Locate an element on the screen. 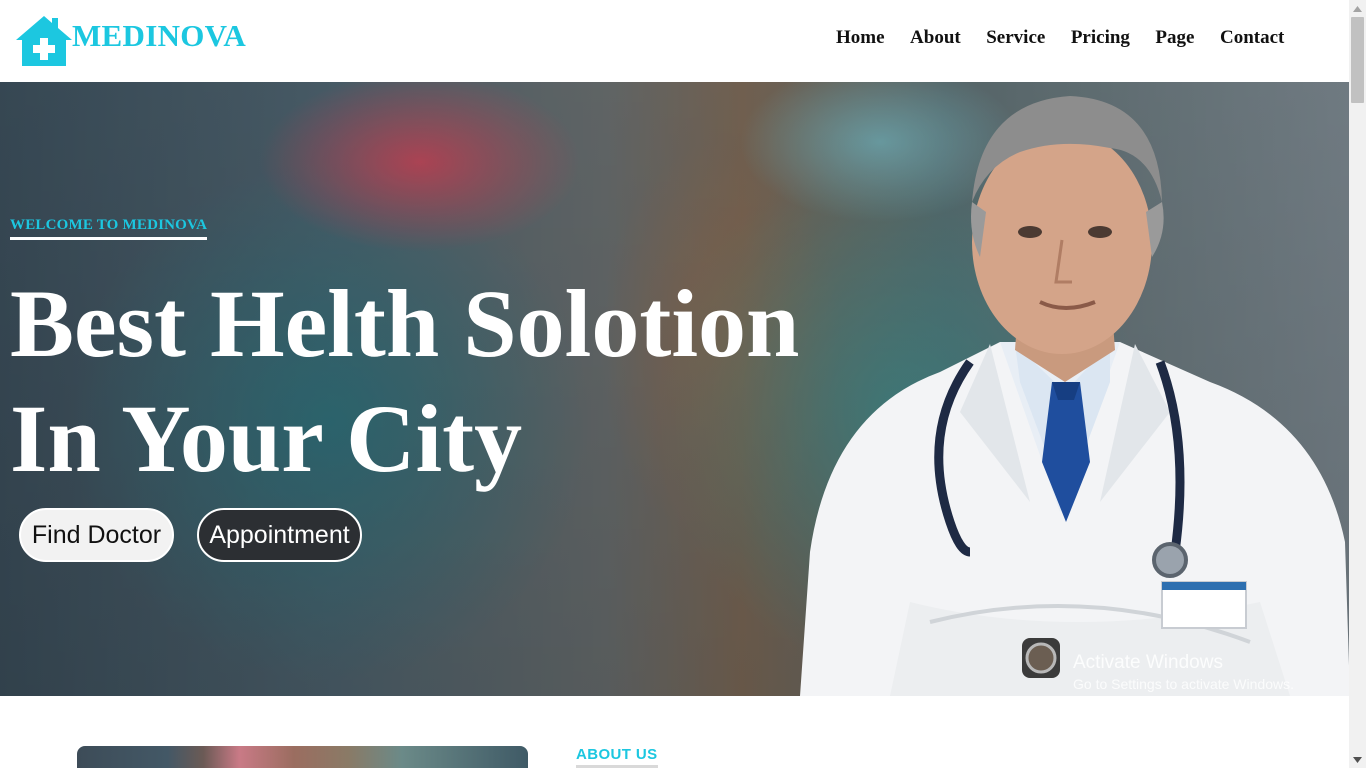 Image resolution: width=1366 pixels, height=768 pixels. nav-home: Home is located at coordinates (860, 38).